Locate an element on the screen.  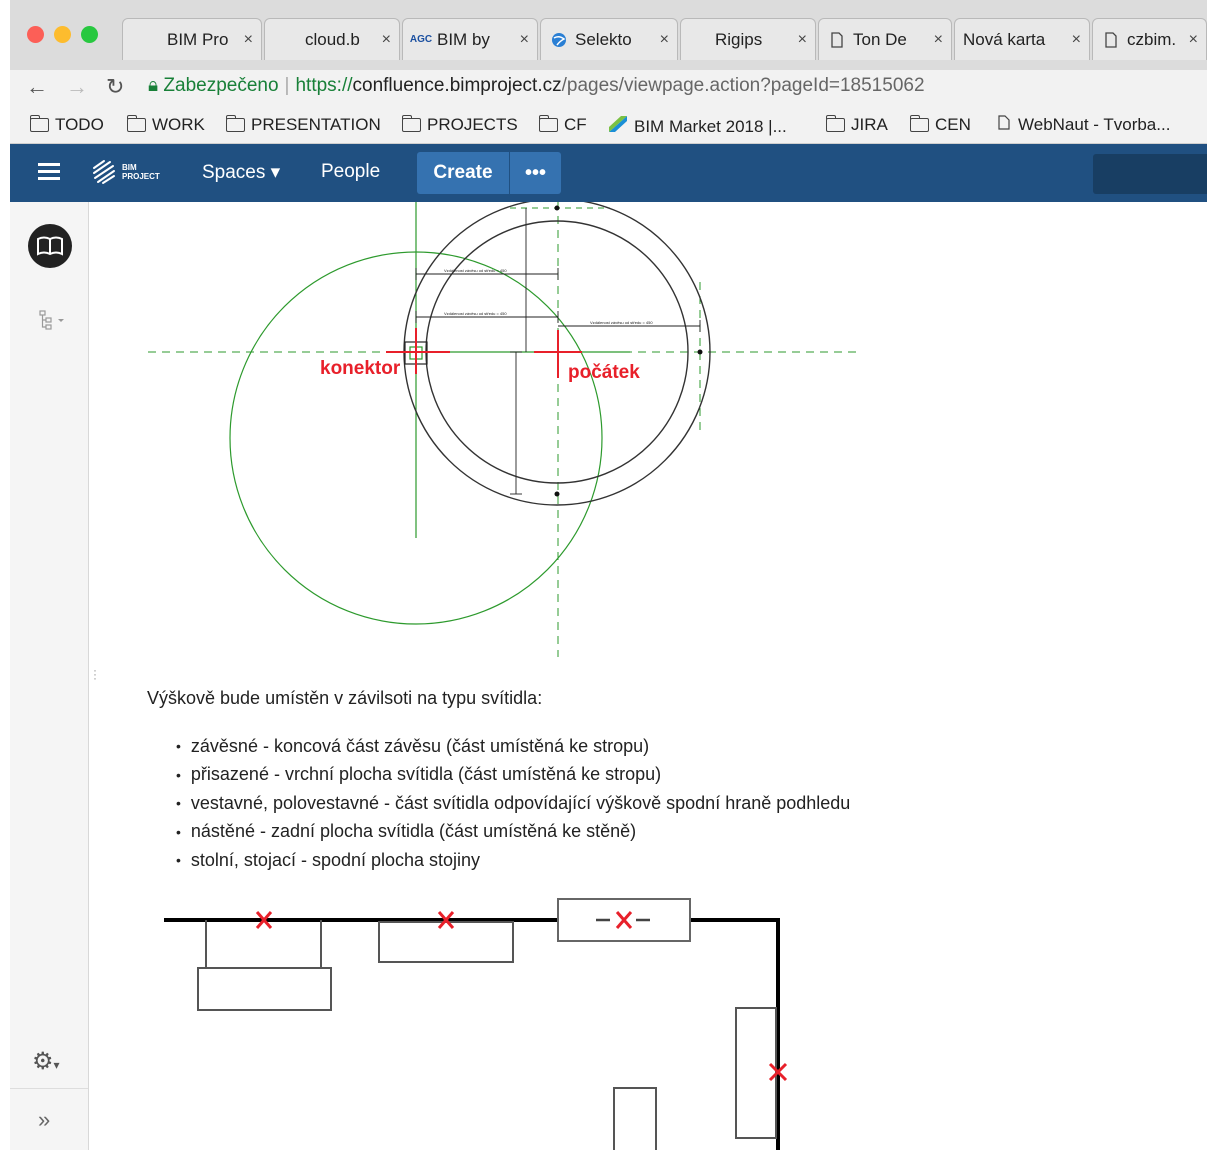
tab-rigips: Rigips × is located at coordinates (748, 39).